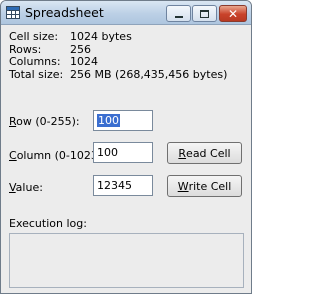 This screenshot has width=320, height=294. Describe the element at coordinates (48, 223) in the screenshot. I see `execution-log-label: Execution log:` at that location.